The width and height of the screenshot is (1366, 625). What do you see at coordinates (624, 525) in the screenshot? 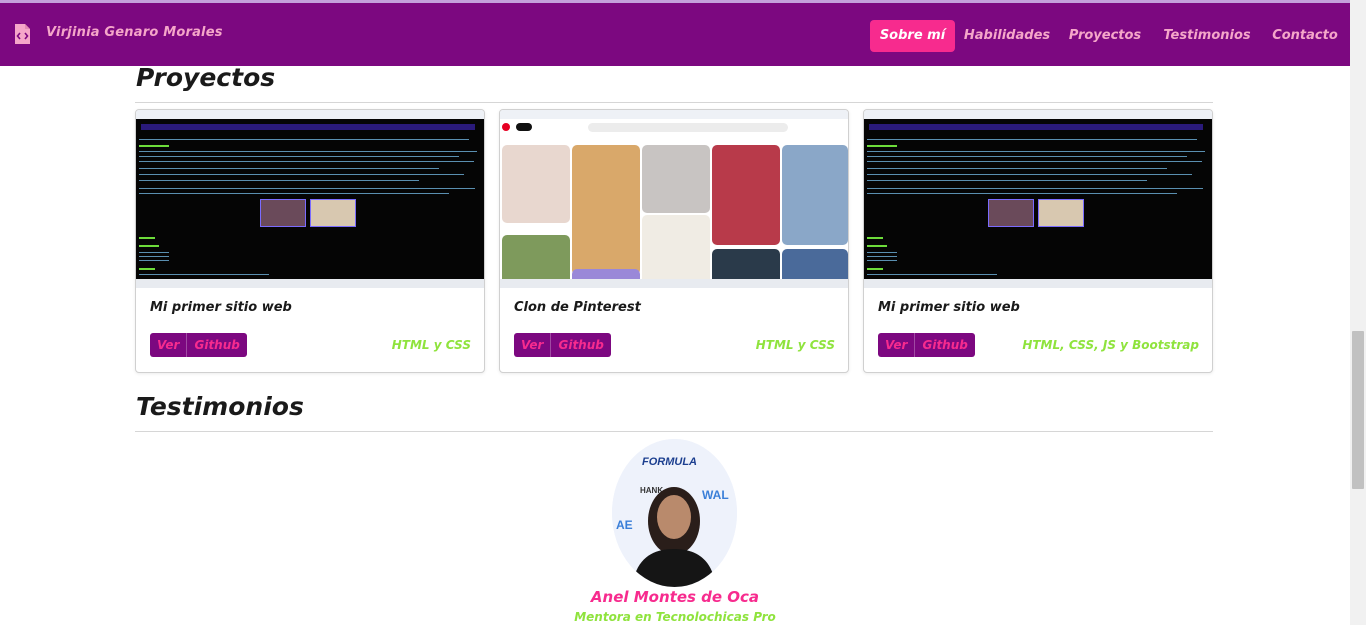
I see `svg-text: AE` at bounding box center [624, 525].